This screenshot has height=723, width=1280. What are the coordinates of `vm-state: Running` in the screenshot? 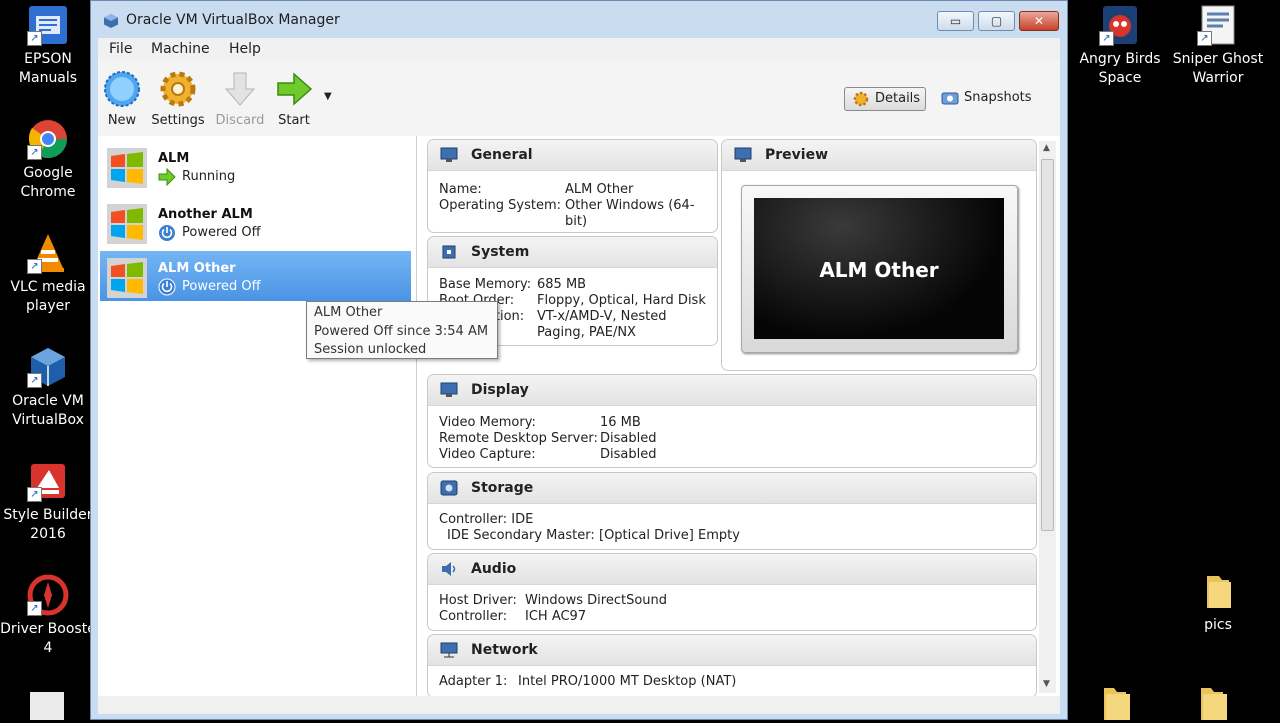 It's located at (197, 177).